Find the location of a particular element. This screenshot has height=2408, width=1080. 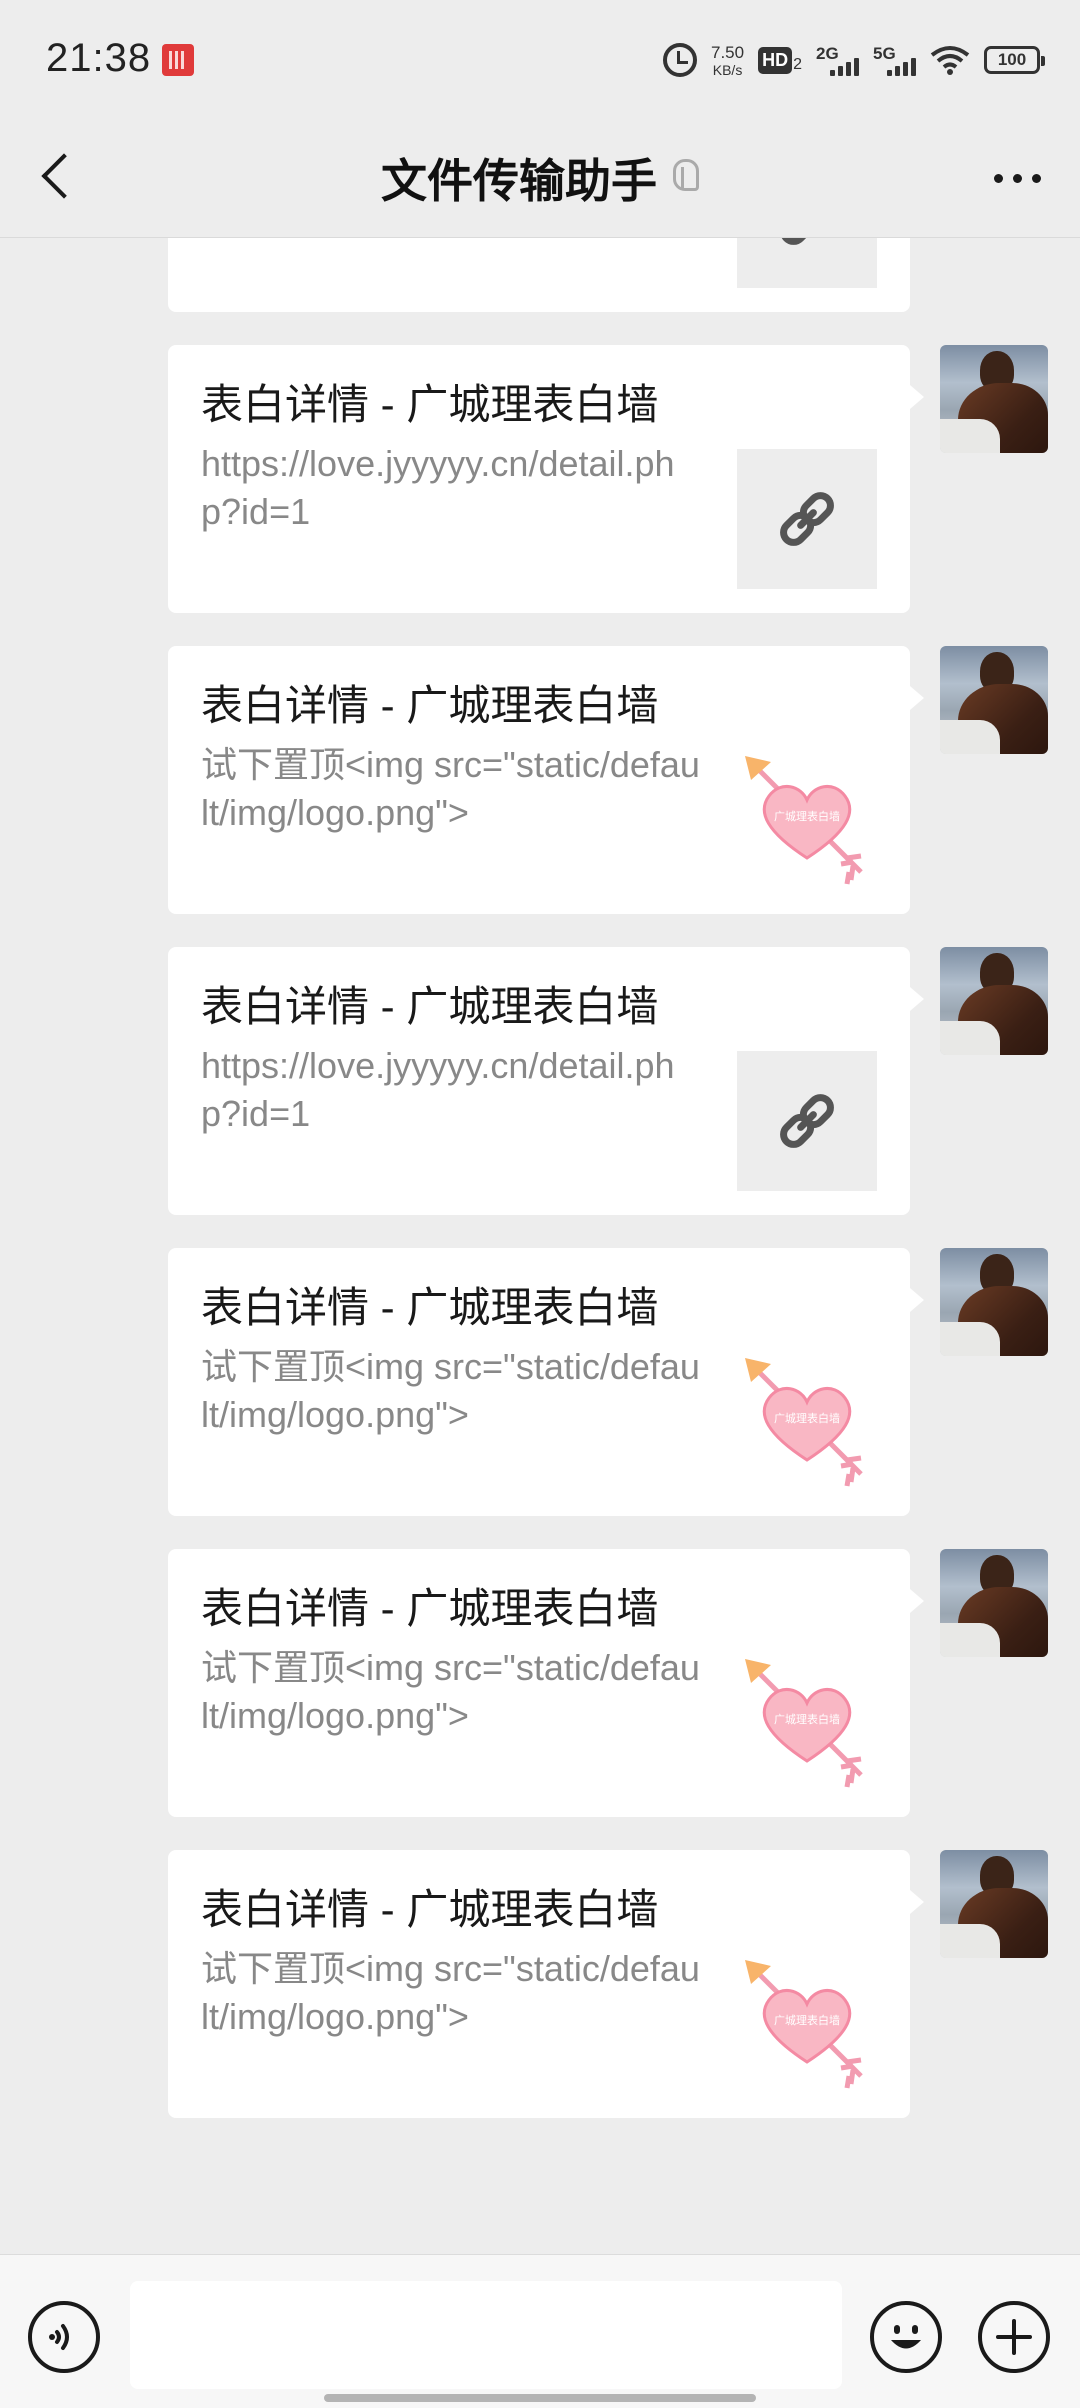

message-input is located at coordinates (486, 2335).